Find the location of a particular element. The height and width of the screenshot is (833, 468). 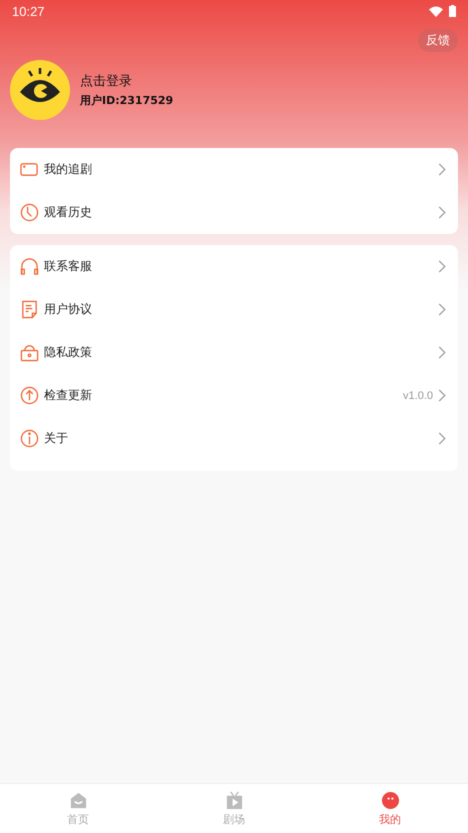

avatar-icon is located at coordinates (40, 90).